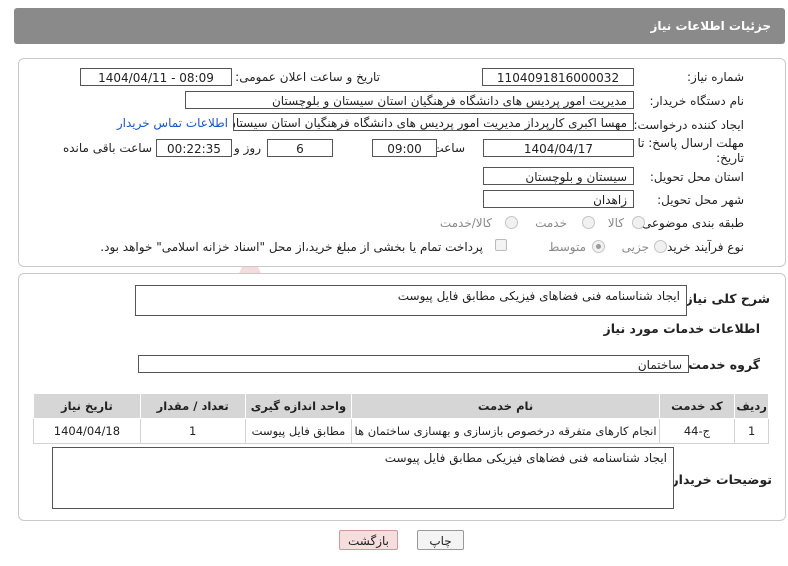  Describe the element at coordinates (307, 77) in the screenshot. I see `announce-label: تاریخ و ساعت اعلان عمومی:` at that location.